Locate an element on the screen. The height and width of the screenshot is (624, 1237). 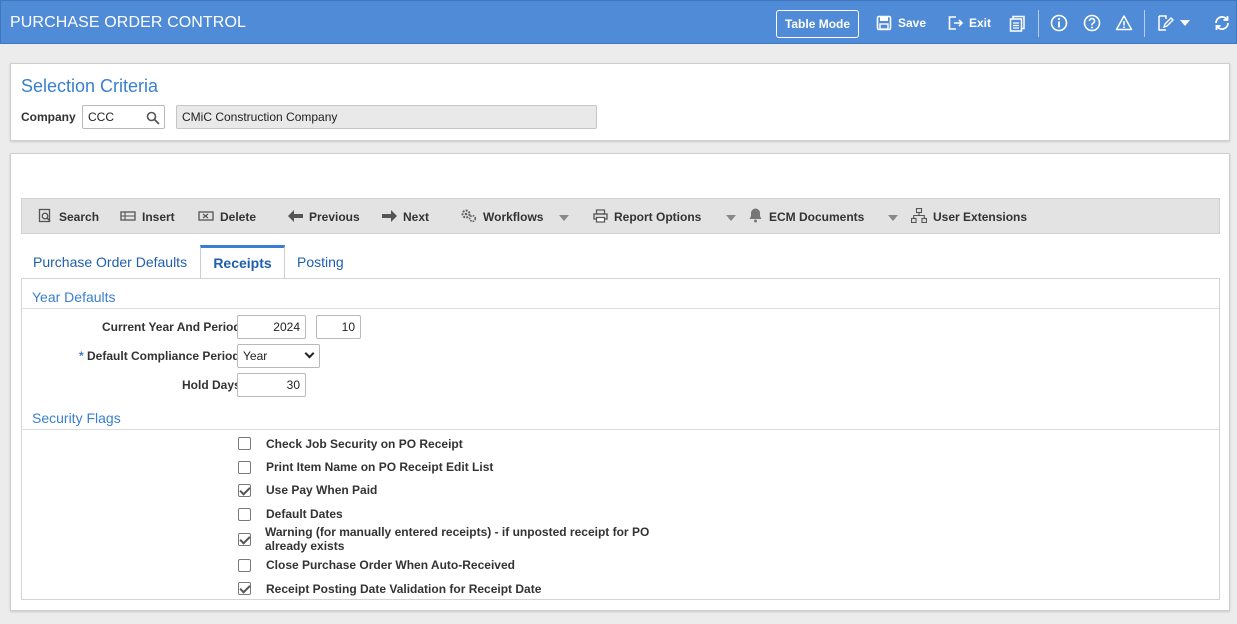
gears-icon is located at coordinates (468, 217).